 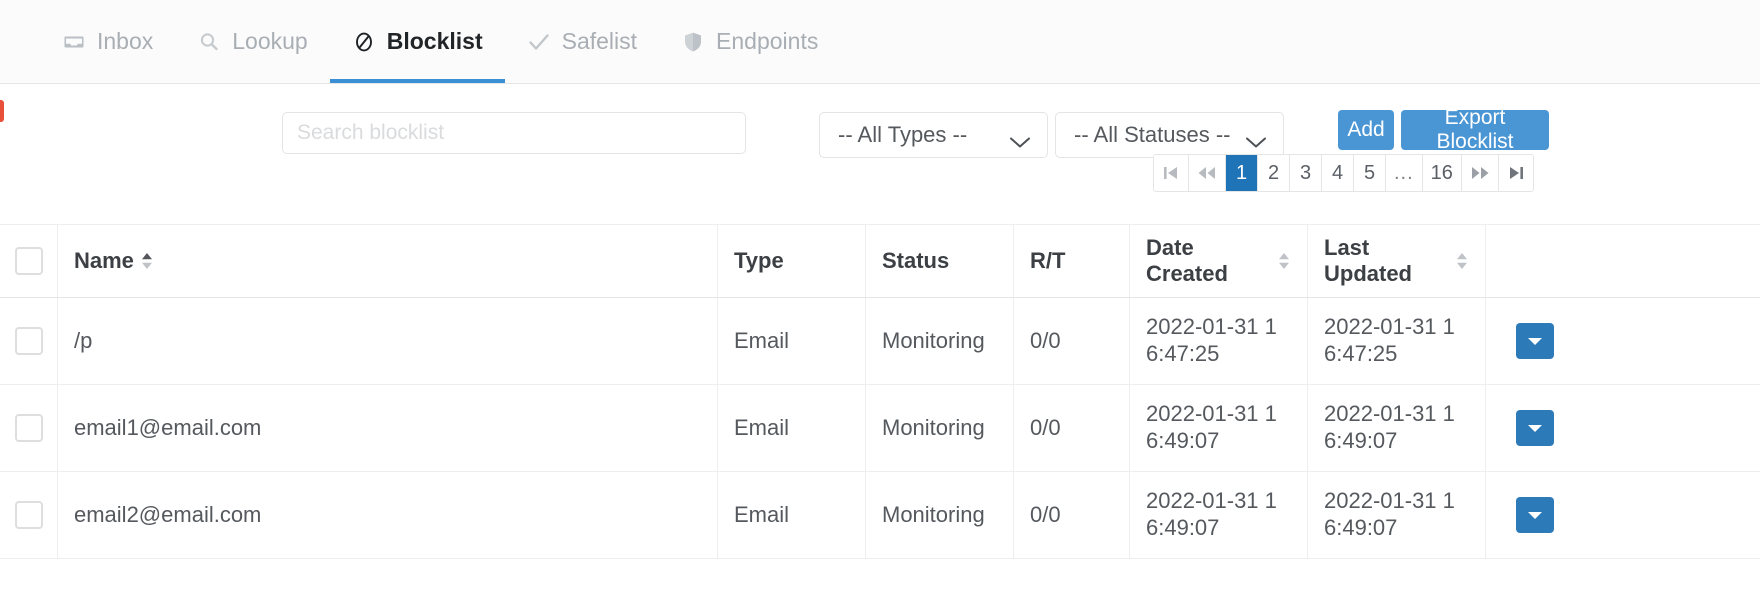 I want to click on chevron-down-icon, so click(x=1256, y=138).